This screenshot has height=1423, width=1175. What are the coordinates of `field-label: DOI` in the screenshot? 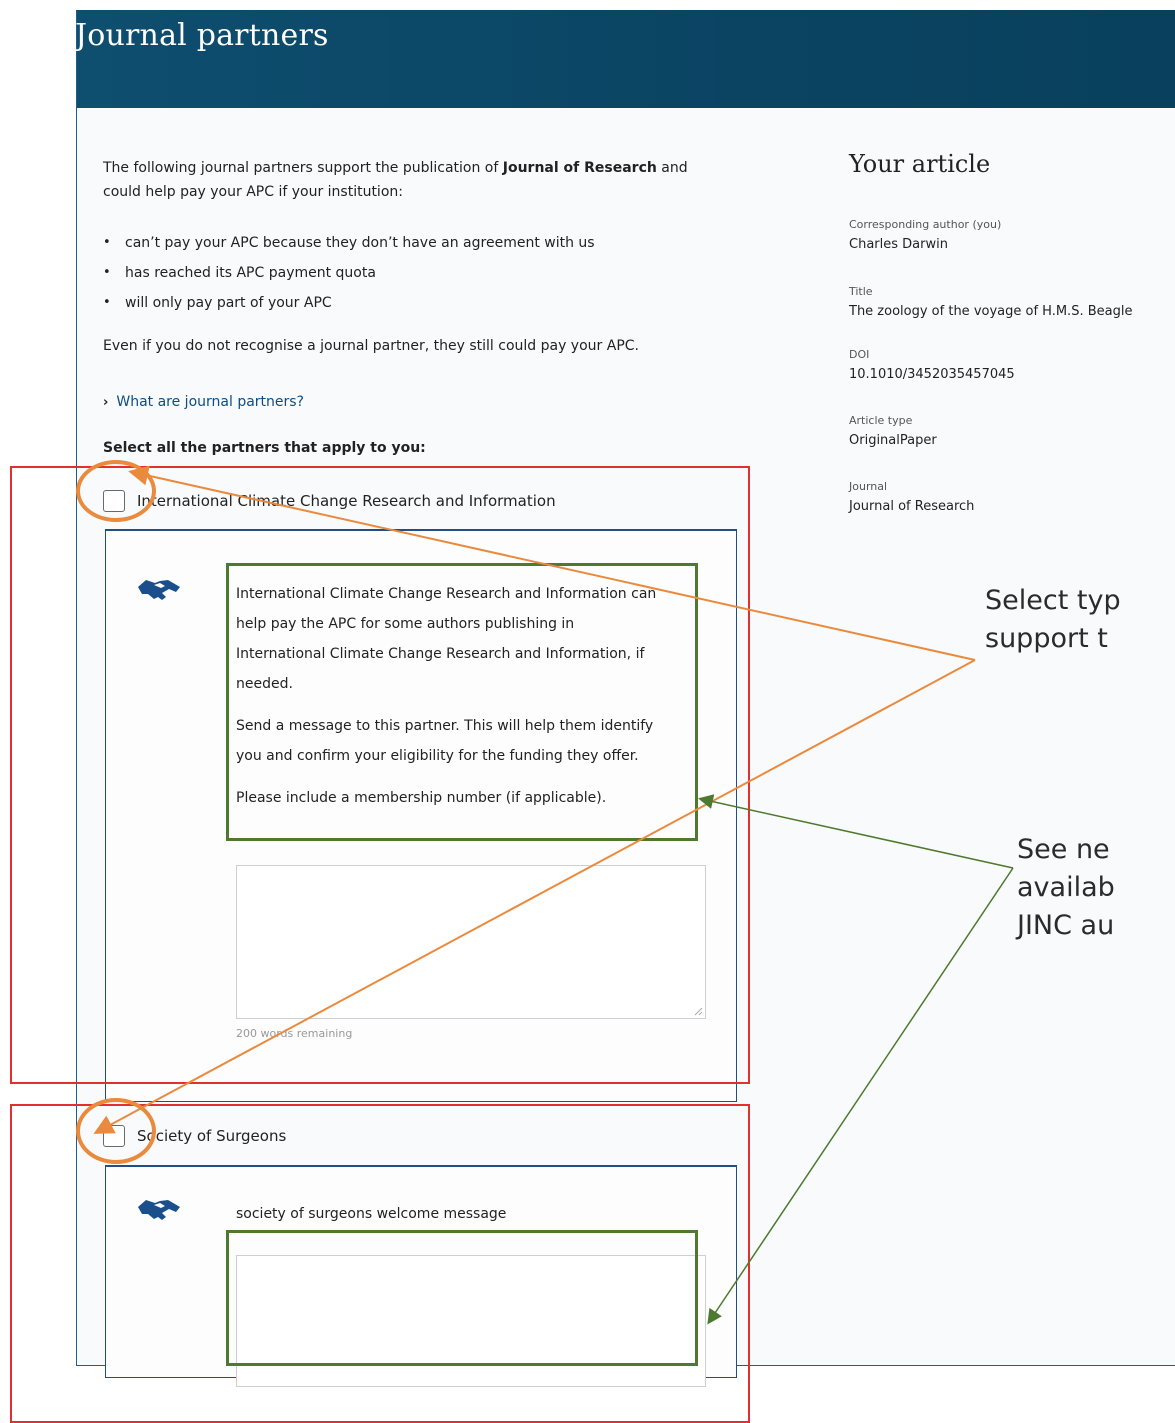 It's located at (859, 354).